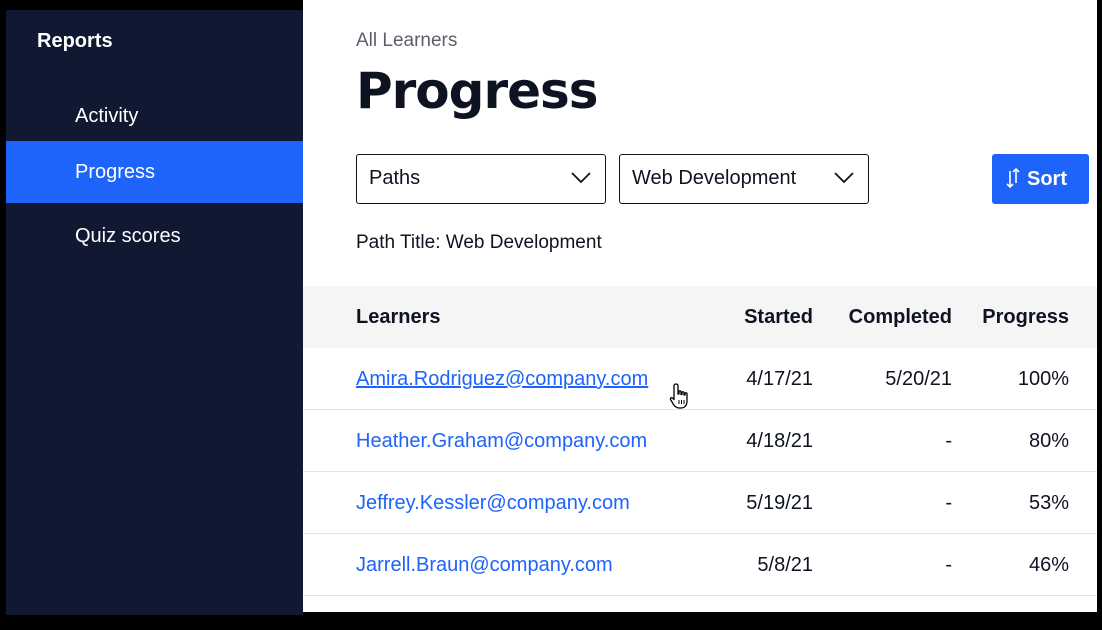 This screenshot has height=630, width=1102. I want to click on progress-percent: 80%, so click(1048, 441).